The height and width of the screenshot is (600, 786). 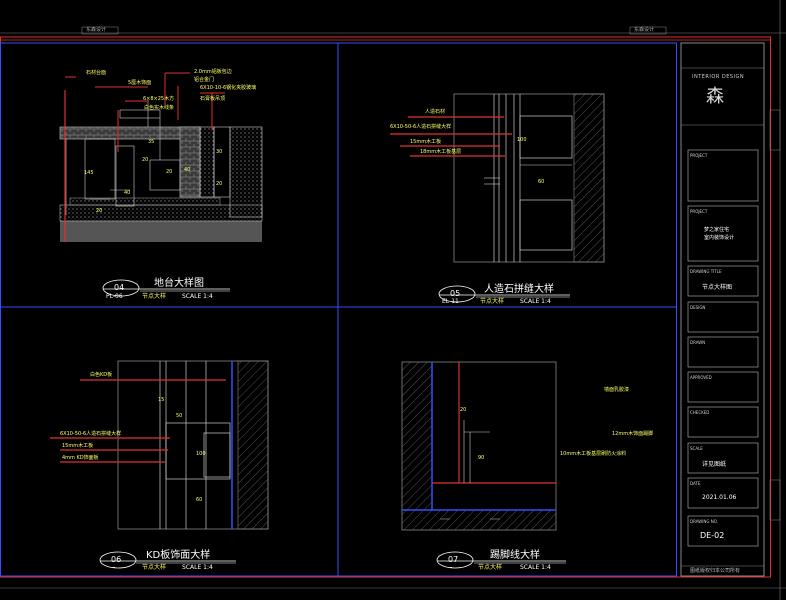 I want to click on detail-06-id: 06, so click(x=116, y=559).